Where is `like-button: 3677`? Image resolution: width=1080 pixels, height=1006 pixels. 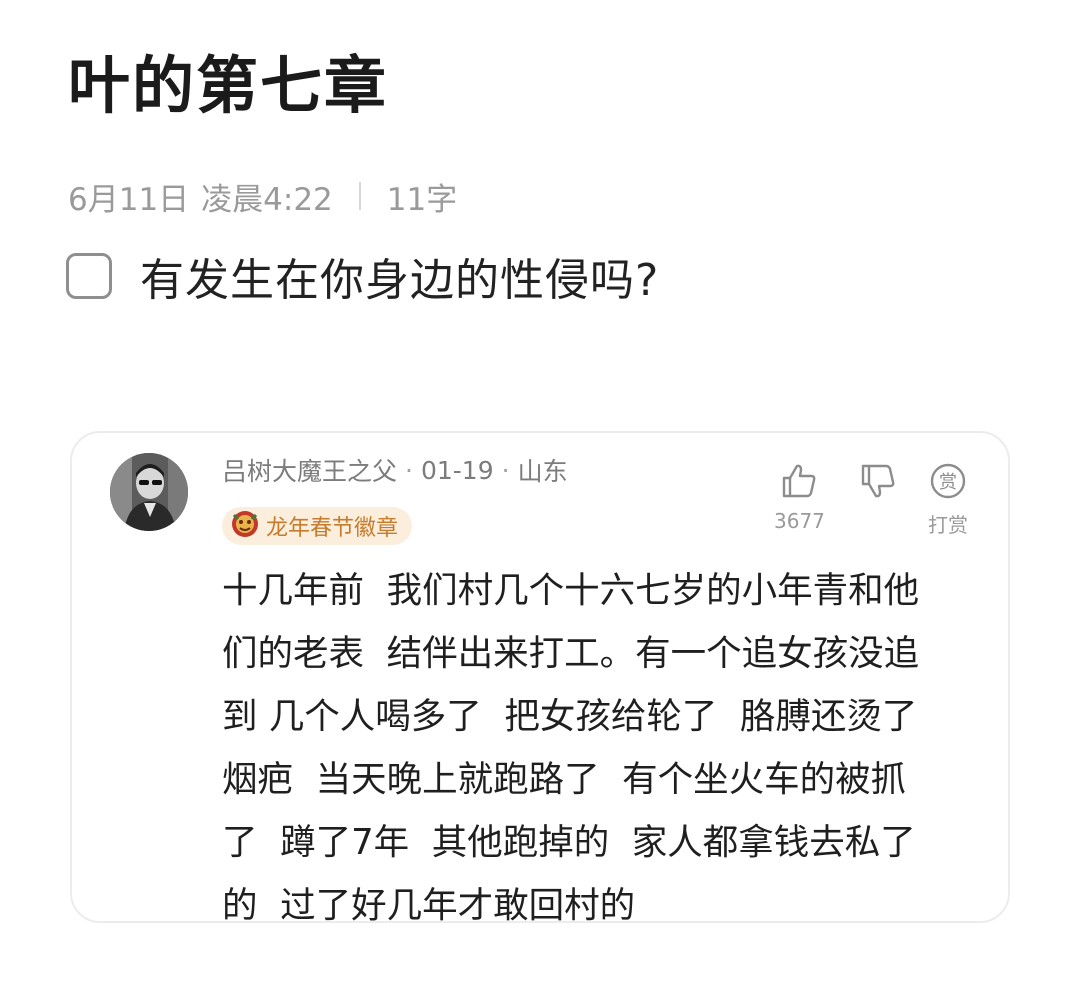
like-button: 3677 is located at coordinates (799, 497).